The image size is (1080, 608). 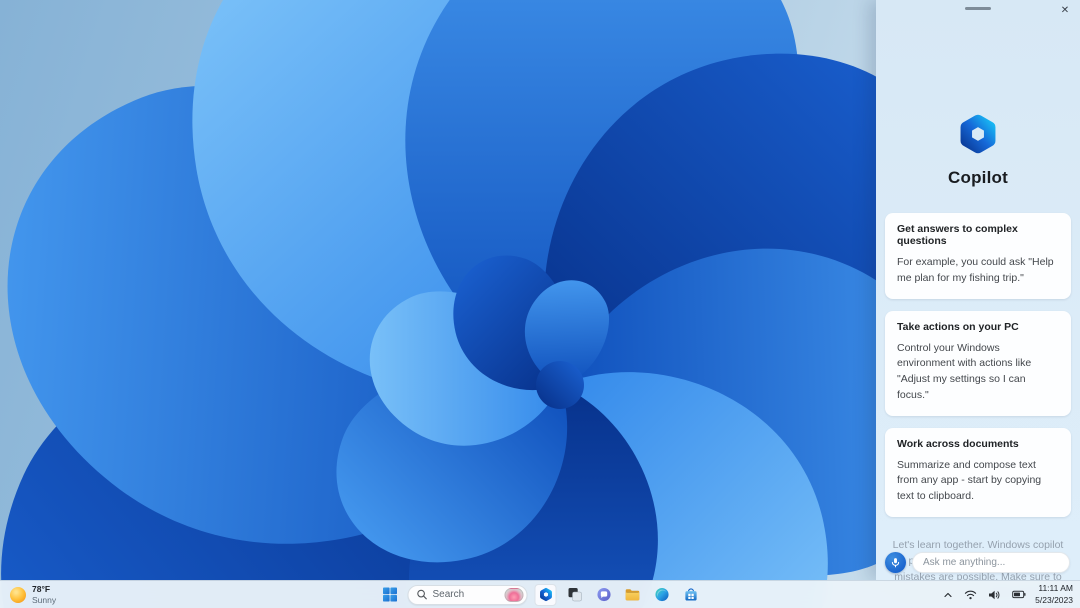 I want to click on start-button, so click(x=390, y=595).